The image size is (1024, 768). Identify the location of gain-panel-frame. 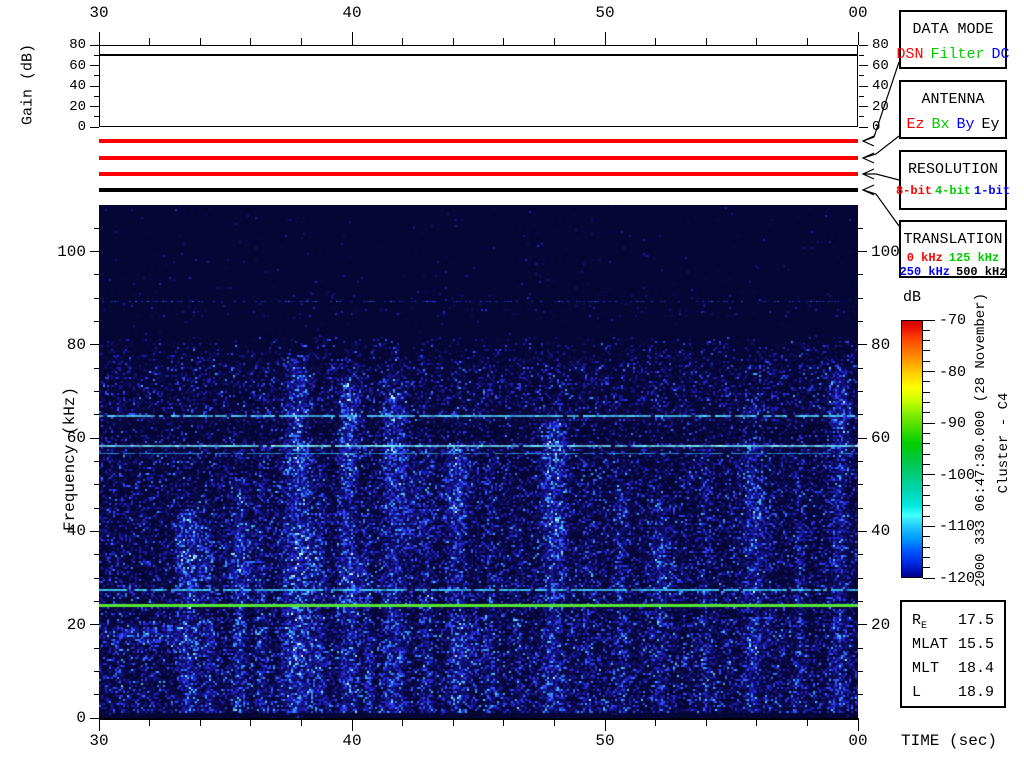
(478, 86).